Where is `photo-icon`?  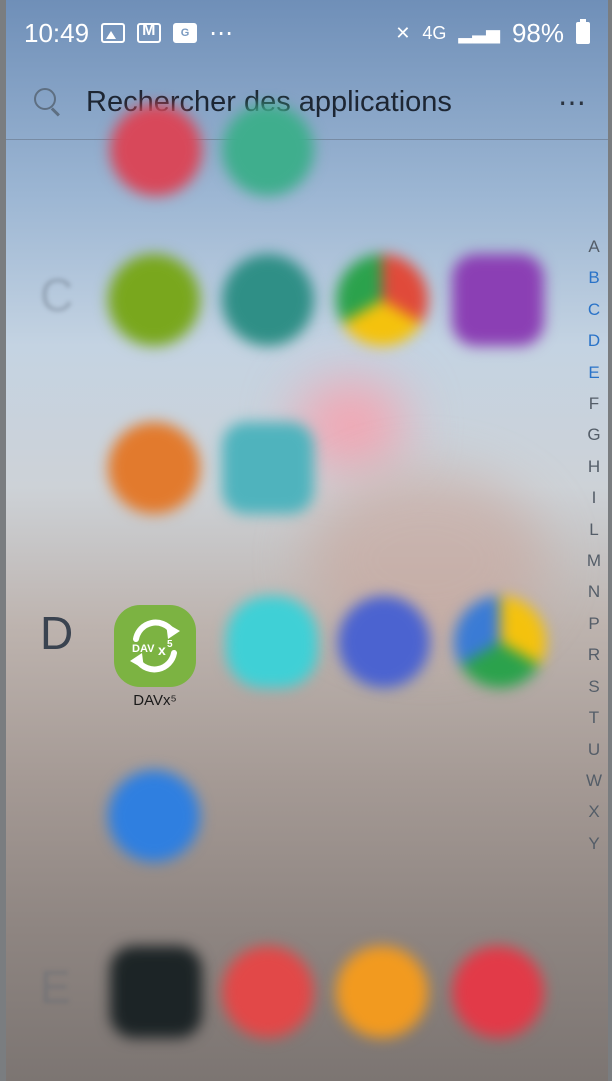 photo-icon is located at coordinates (113, 33).